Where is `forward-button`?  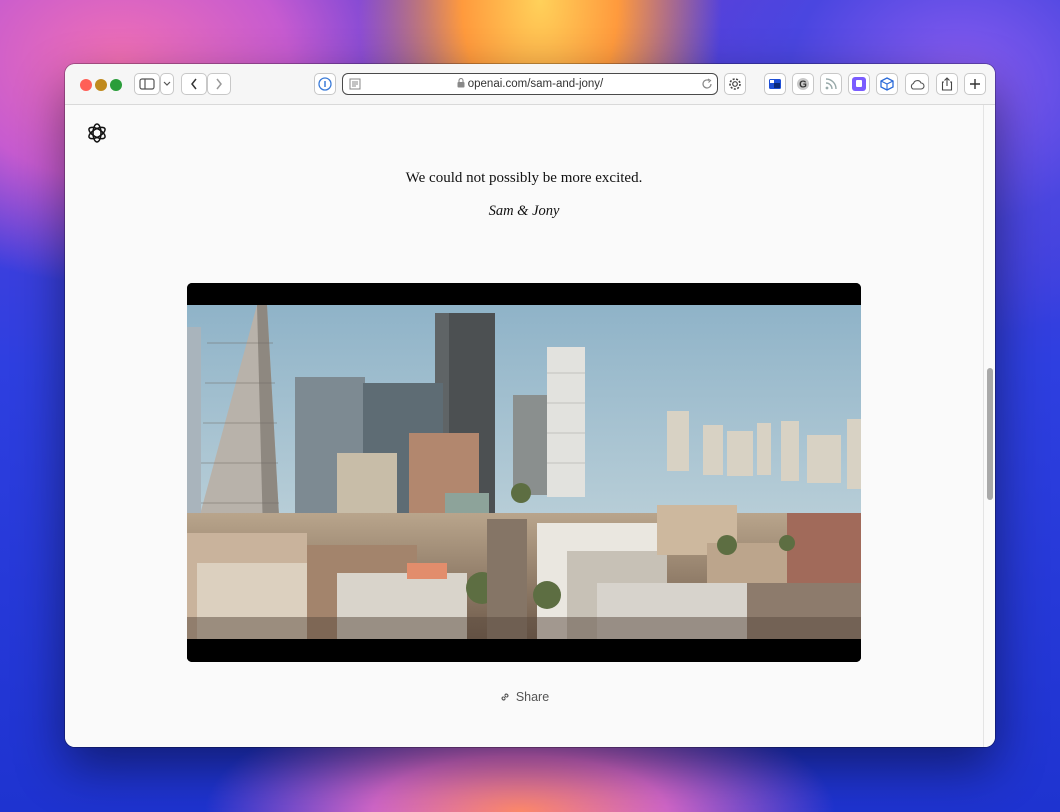 forward-button is located at coordinates (219, 84).